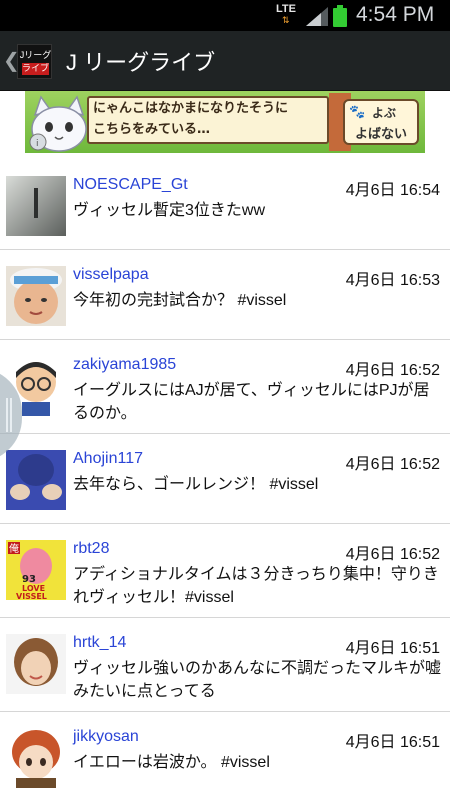  What do you see at coordinates (317, 16) in the screenshot?
I see `signal-icon` at bounding box center [317, 16].